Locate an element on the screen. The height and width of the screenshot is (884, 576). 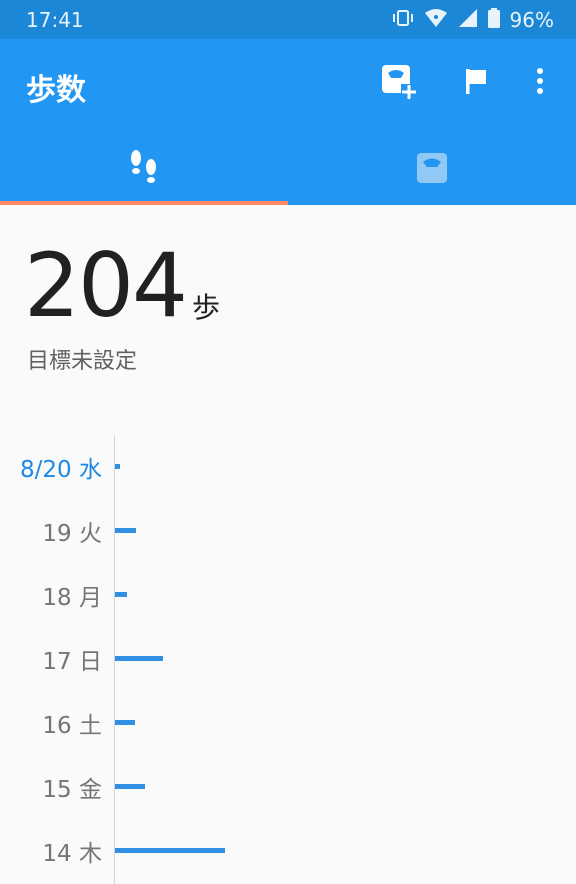
tab-weight is located at coordinates (432, 170).